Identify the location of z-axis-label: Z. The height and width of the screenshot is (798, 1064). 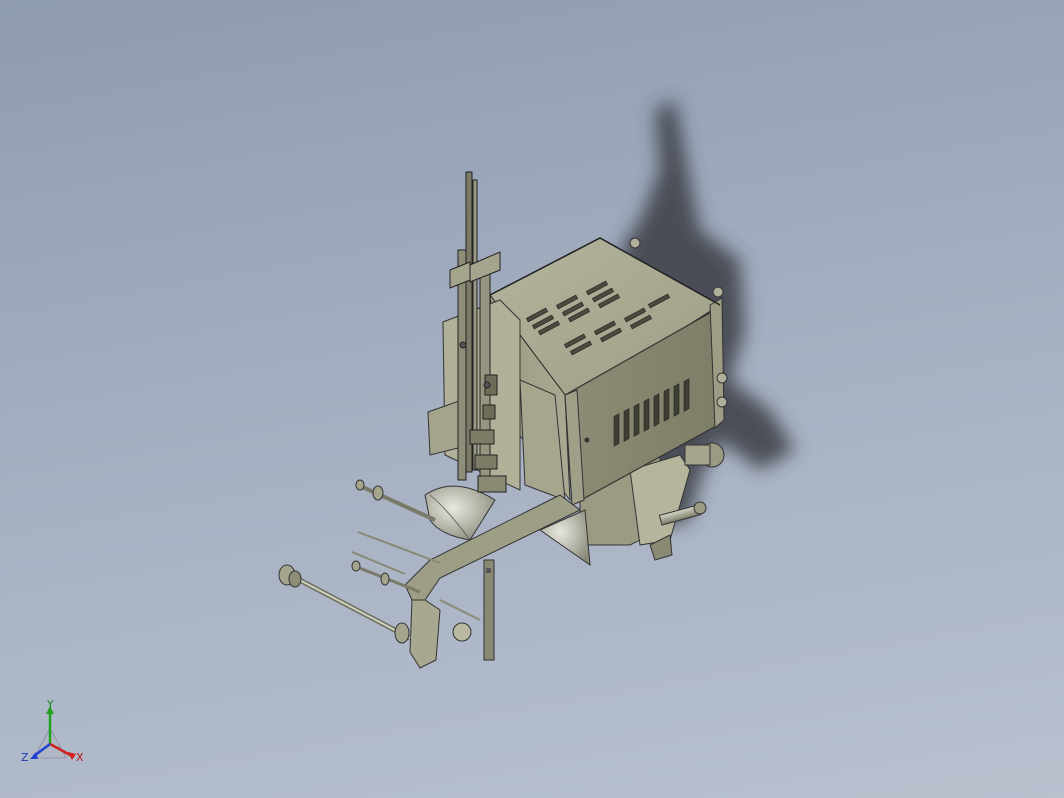
(25, 757).